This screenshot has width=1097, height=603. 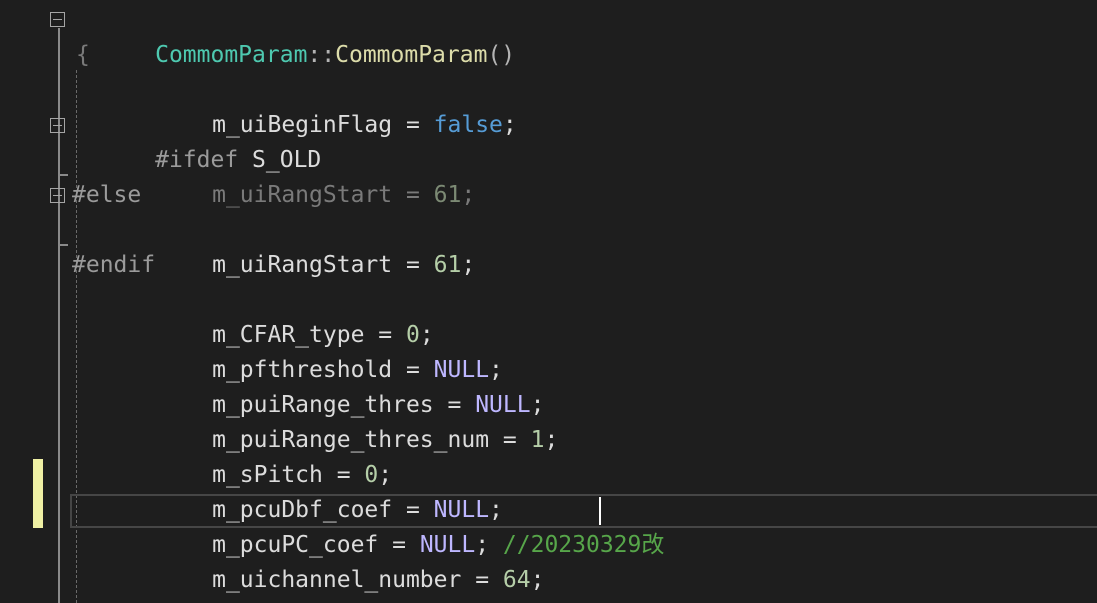 What do you see at coordinates (107, 195) in the screenshot?
I see `preprocessor-directive: #else` at bounding box center [107, 195].